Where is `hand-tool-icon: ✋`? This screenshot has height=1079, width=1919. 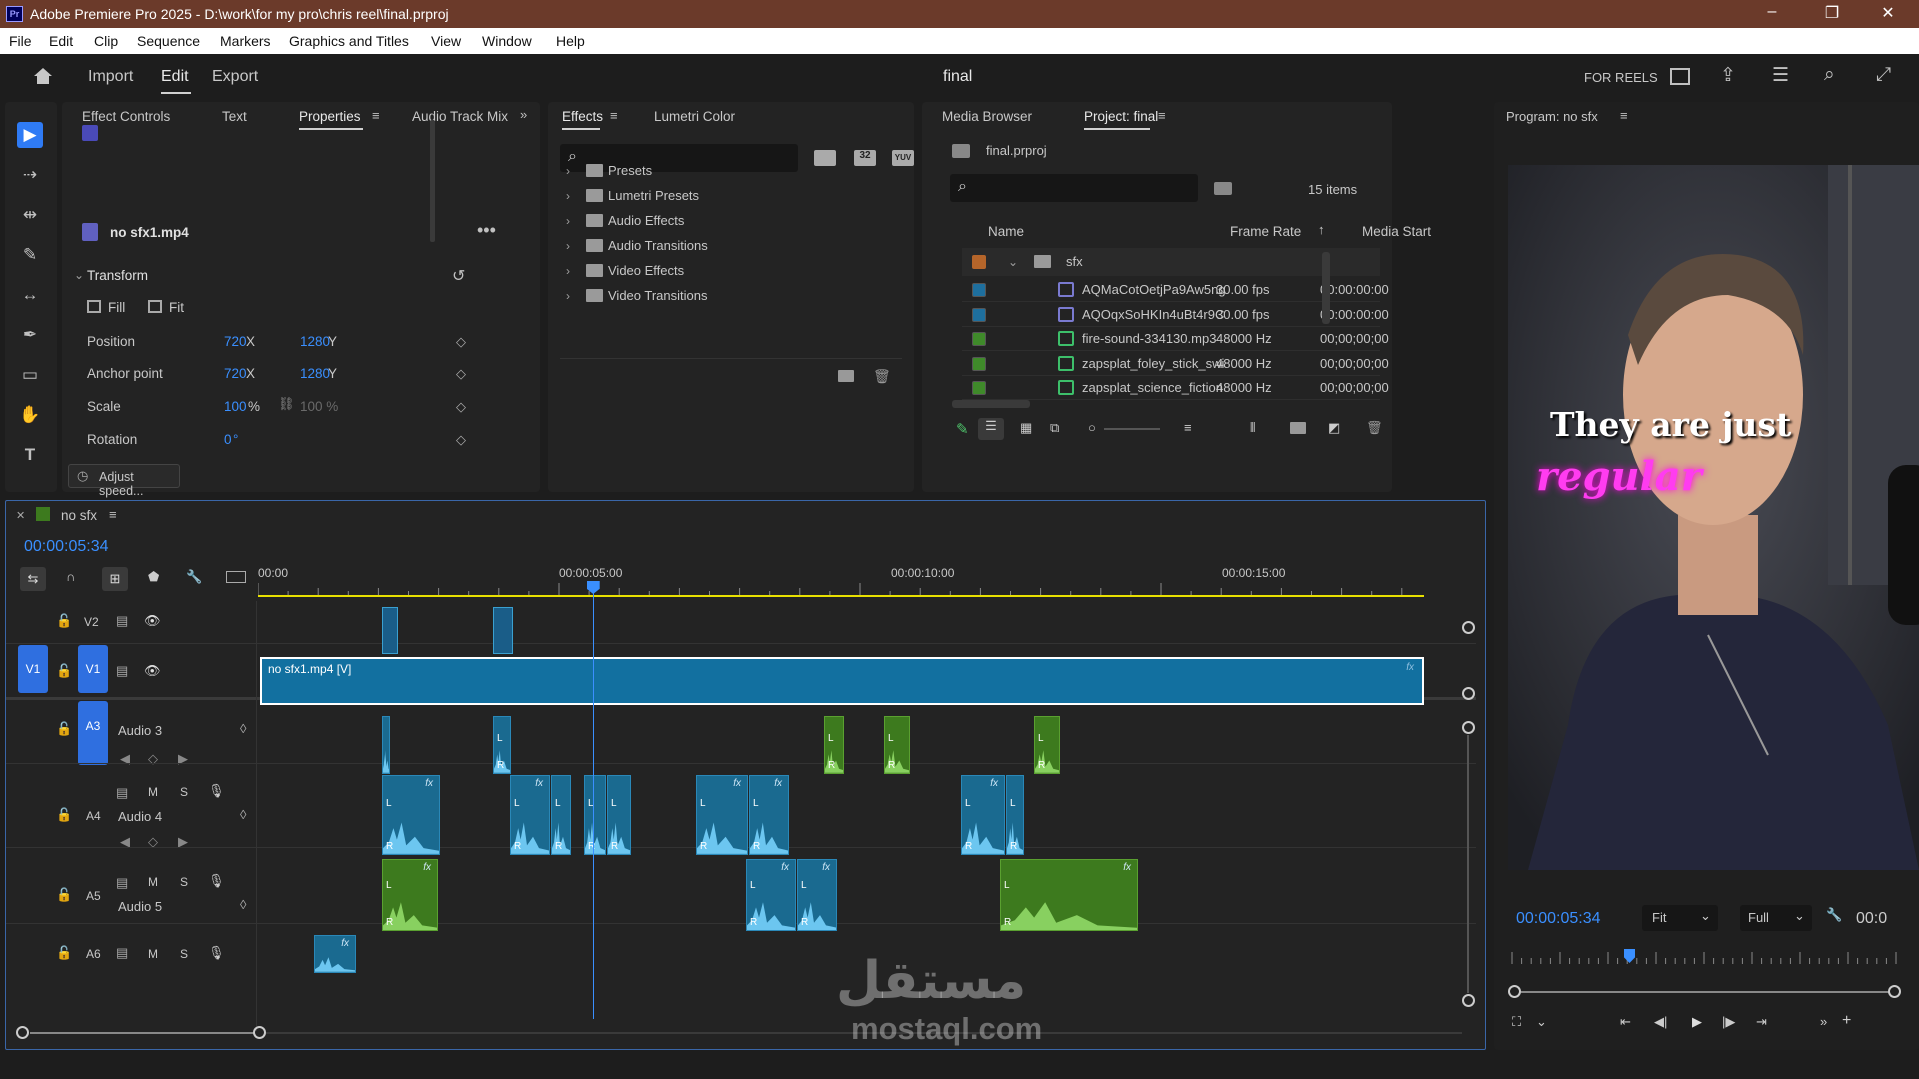 hand-tool-icon: ✋ is located at coordinates (30, 415).